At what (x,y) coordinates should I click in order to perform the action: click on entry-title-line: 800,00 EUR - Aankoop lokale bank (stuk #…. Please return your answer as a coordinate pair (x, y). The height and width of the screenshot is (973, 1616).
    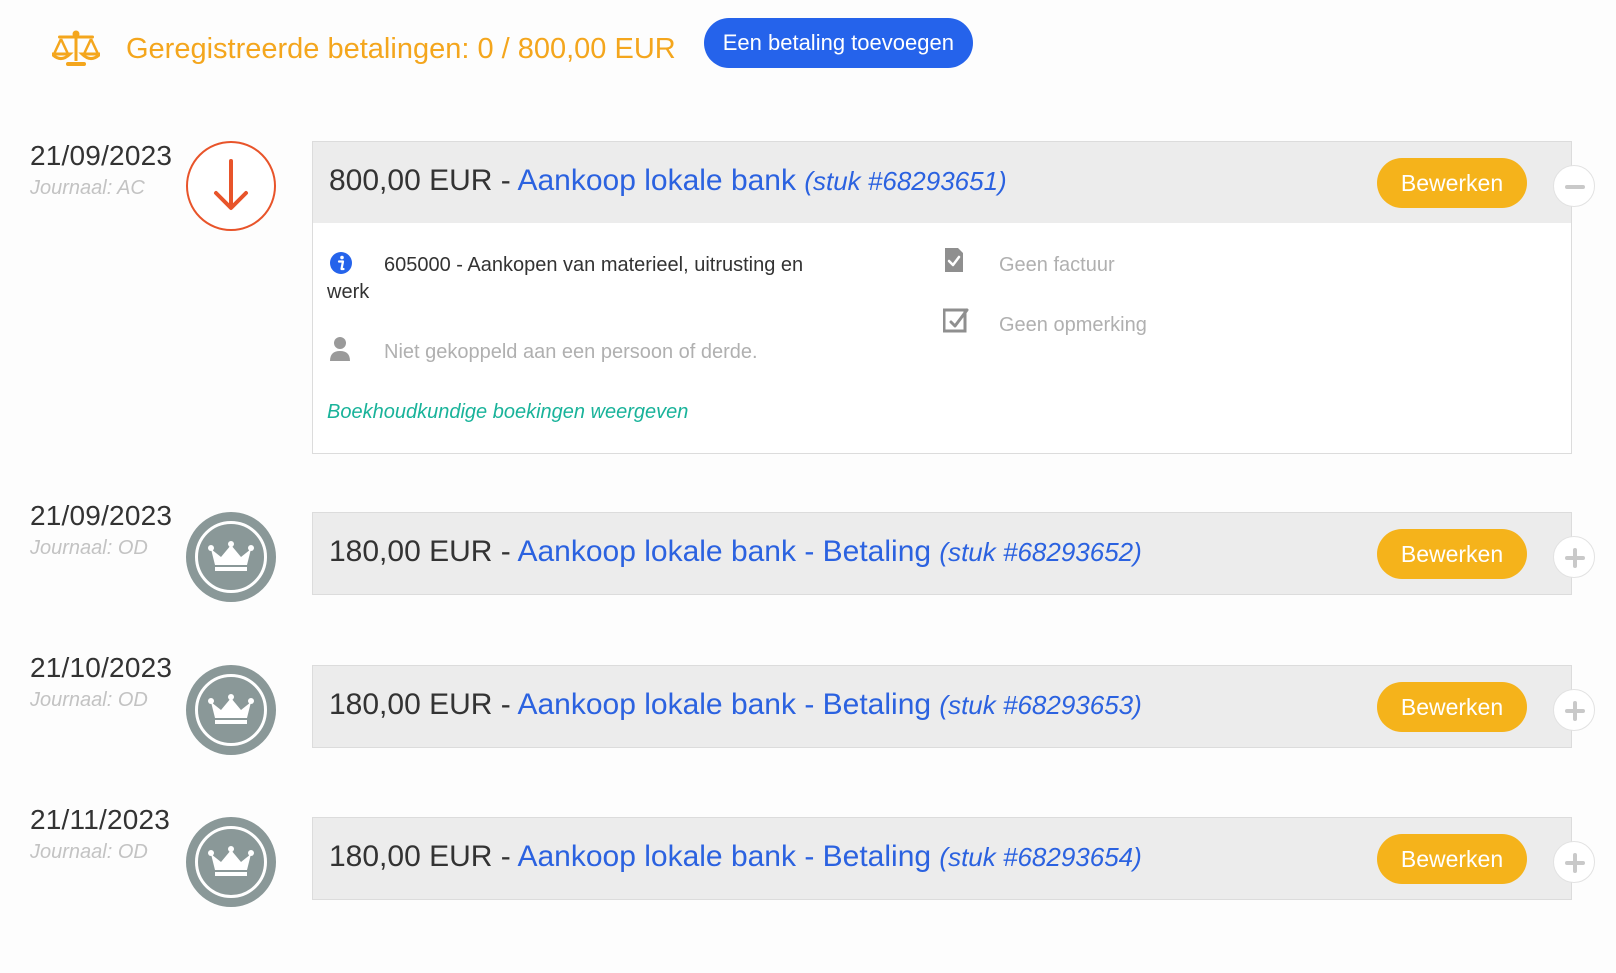
    Looking at the image, I should click on (668, 180).